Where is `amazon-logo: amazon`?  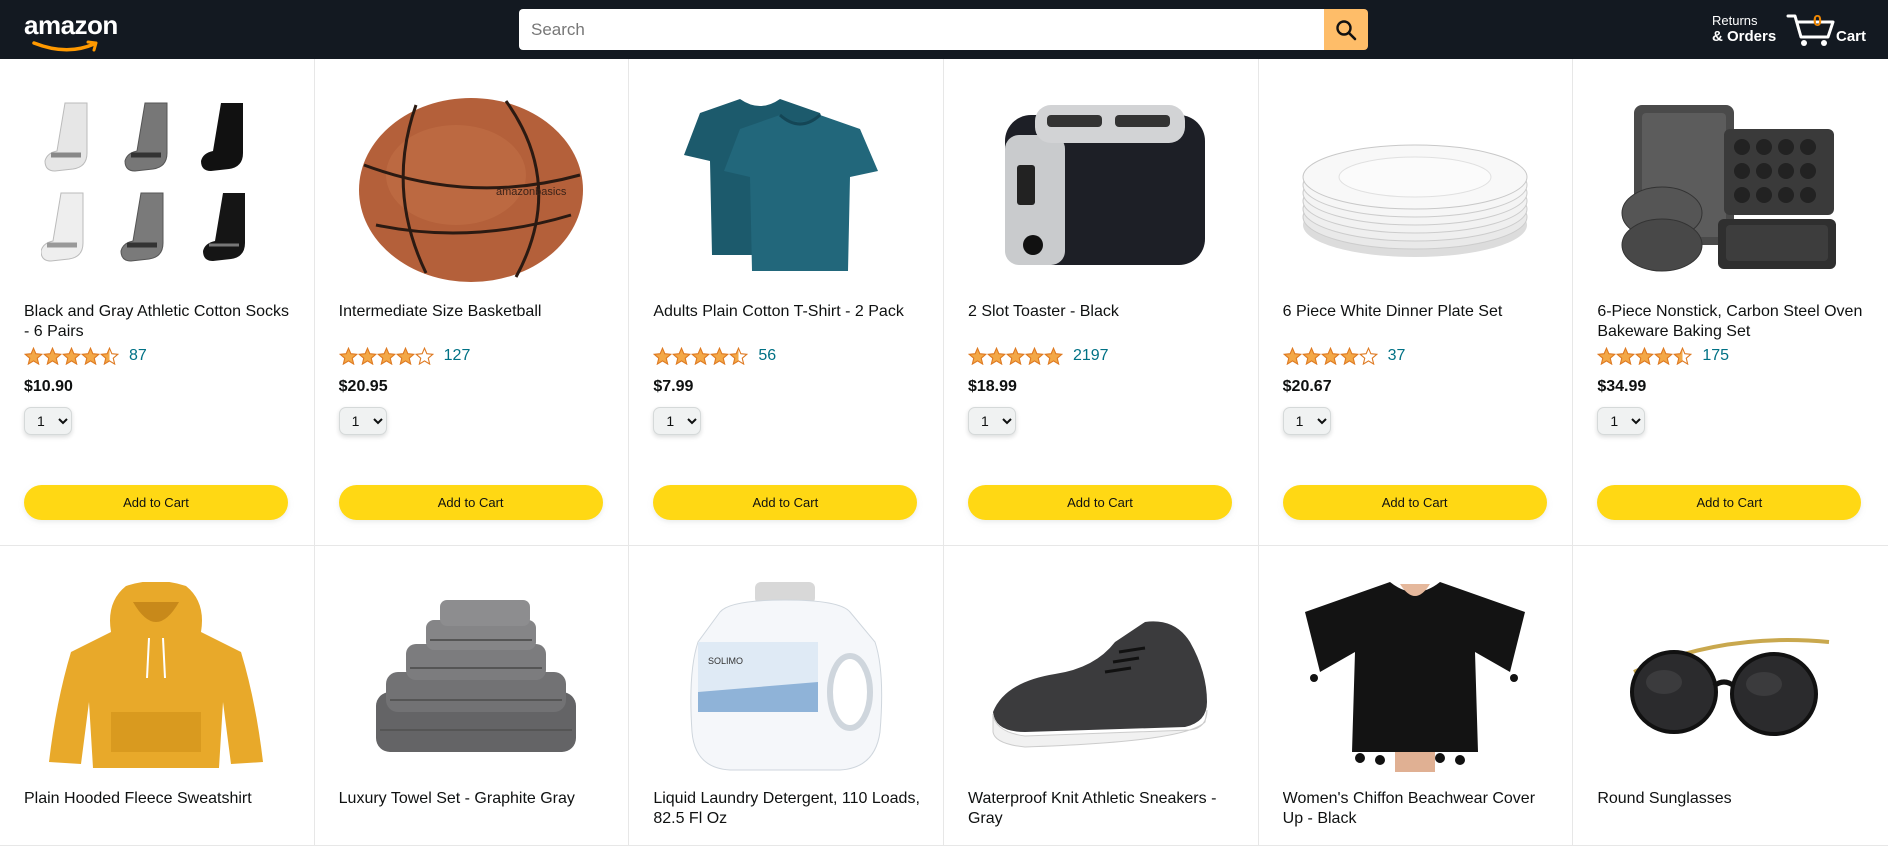 amazon-logo: amazon is located at coordinates (79, 31).